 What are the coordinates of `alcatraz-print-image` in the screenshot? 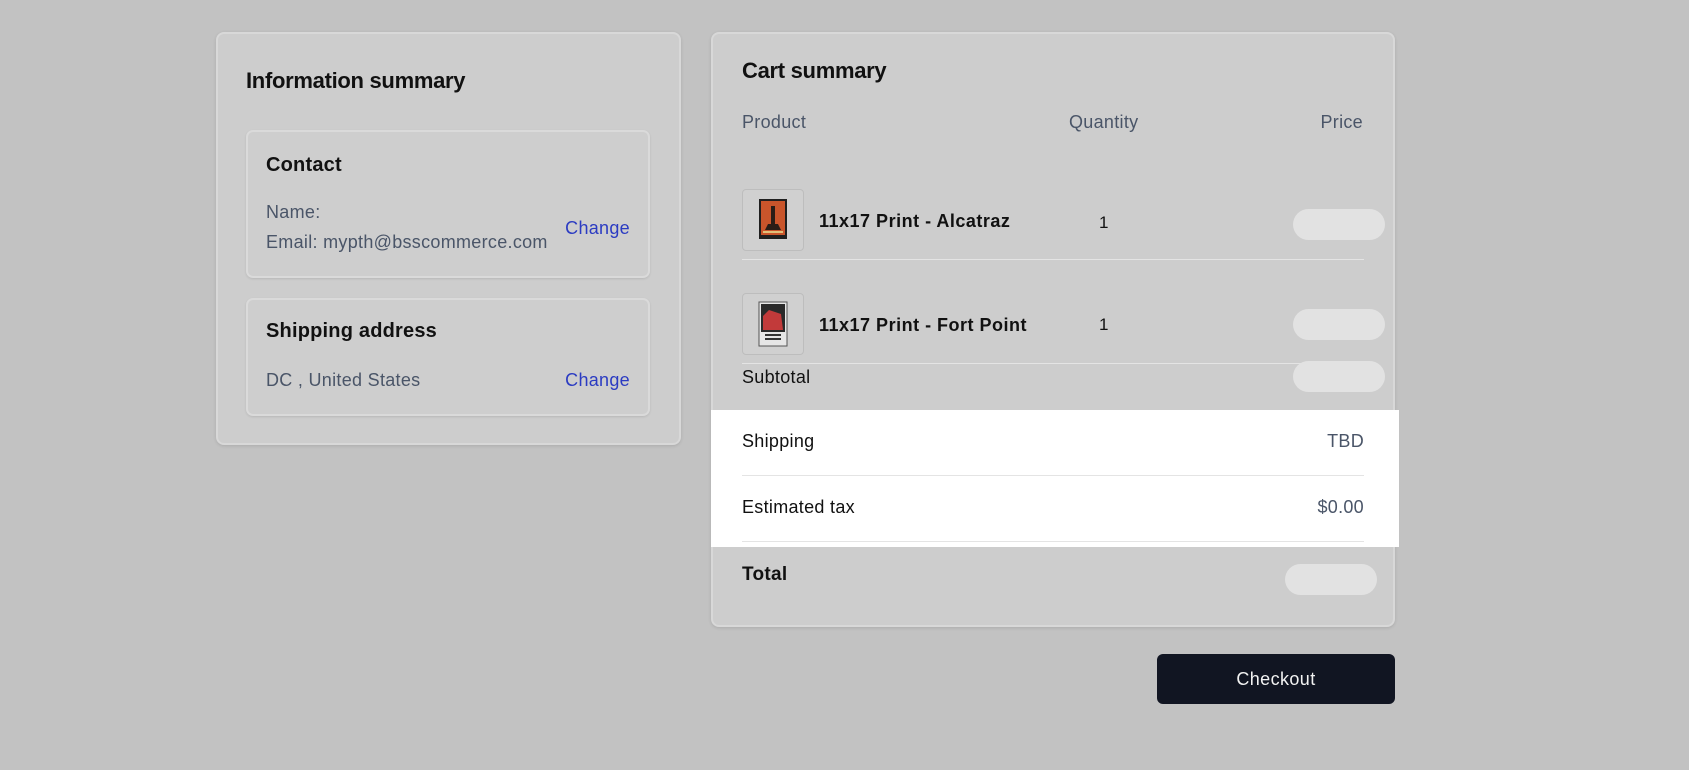 It's located at (773, 219).